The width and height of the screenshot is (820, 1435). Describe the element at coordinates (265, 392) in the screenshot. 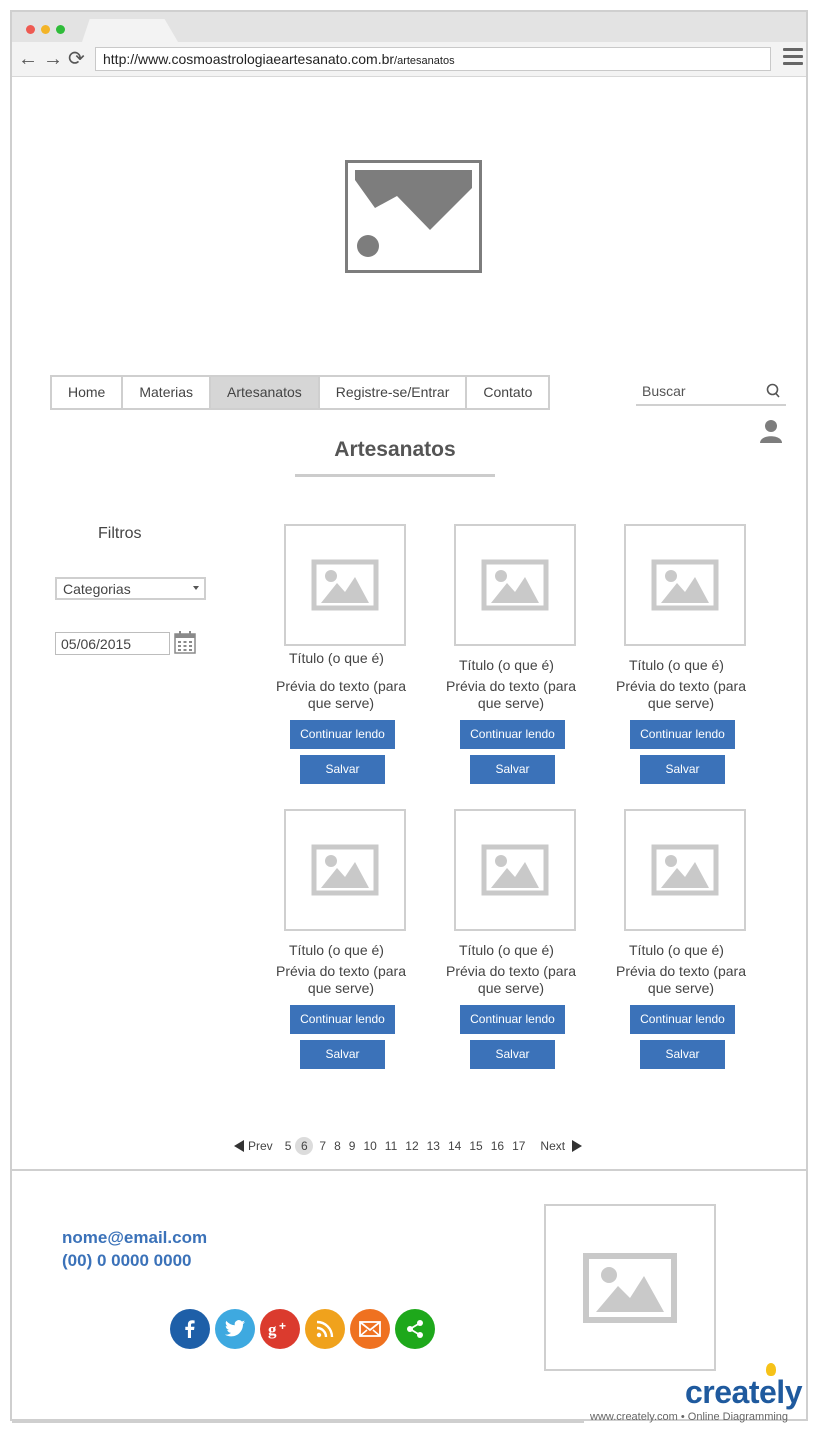

I see `nav-item-artesanatos: Artesanatos` at that location.